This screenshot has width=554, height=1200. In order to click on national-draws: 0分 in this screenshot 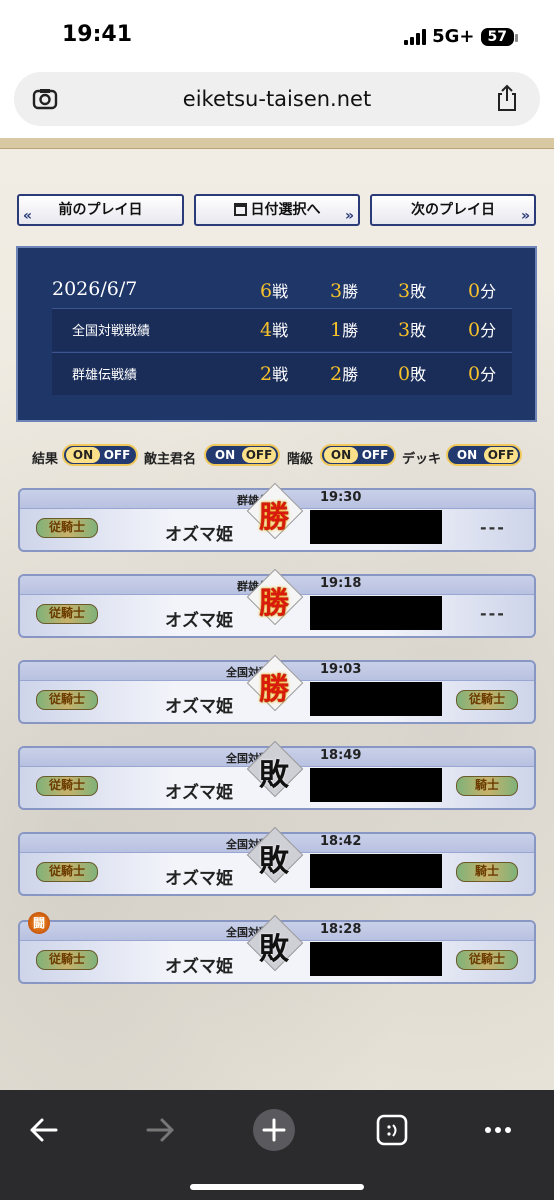, I will do `click(482, 330)`.